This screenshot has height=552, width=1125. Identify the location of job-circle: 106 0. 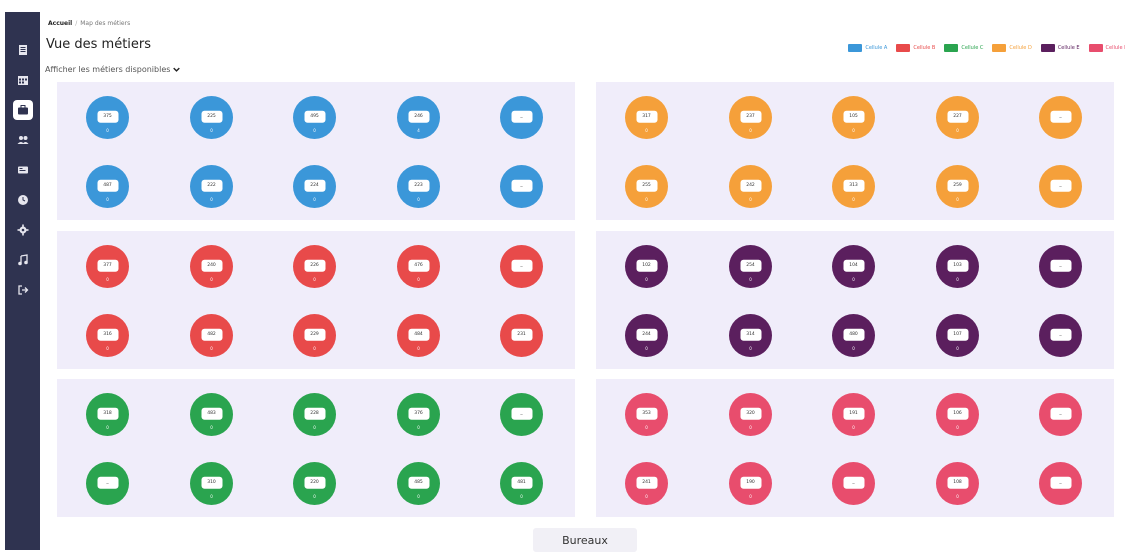
(957, 414).